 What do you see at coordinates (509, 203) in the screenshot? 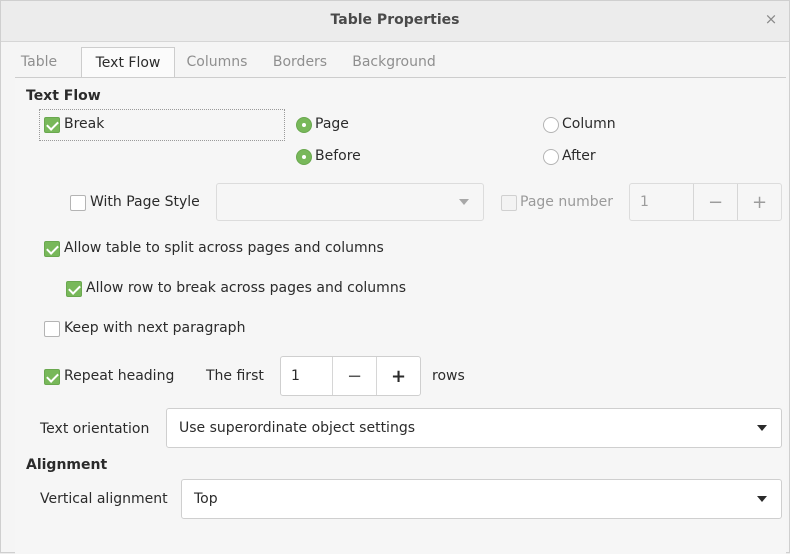
I see `page-number-checkbox` at bounding box center [509, 203].